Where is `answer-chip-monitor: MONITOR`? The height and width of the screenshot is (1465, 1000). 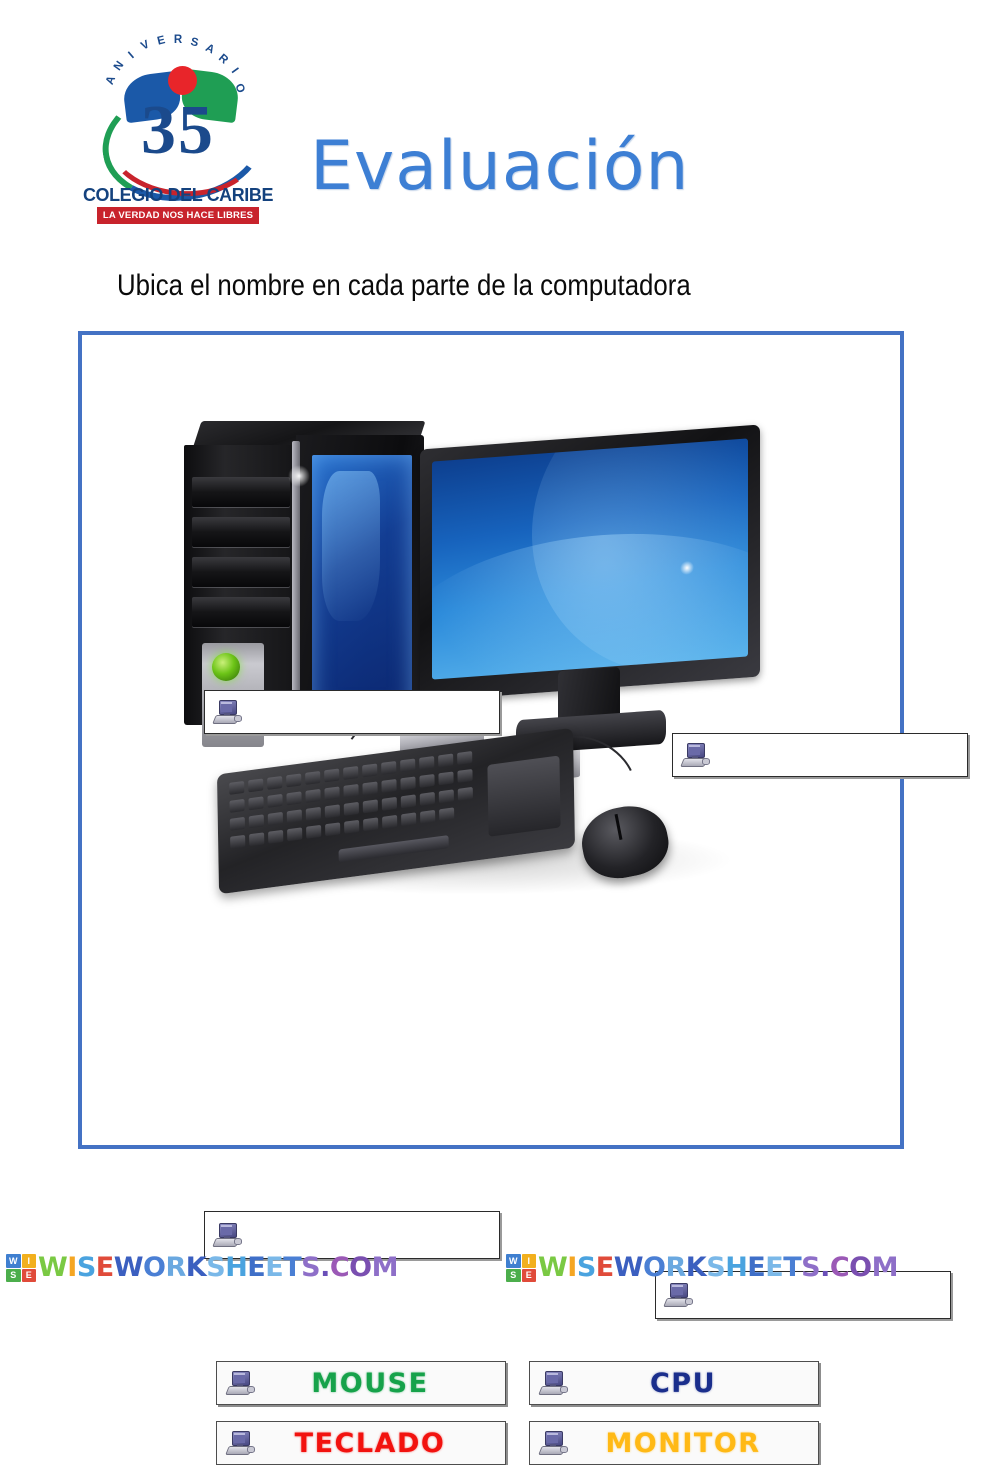 answer-chip-monitor: MONITOR is located at coordinates (674, 1443).